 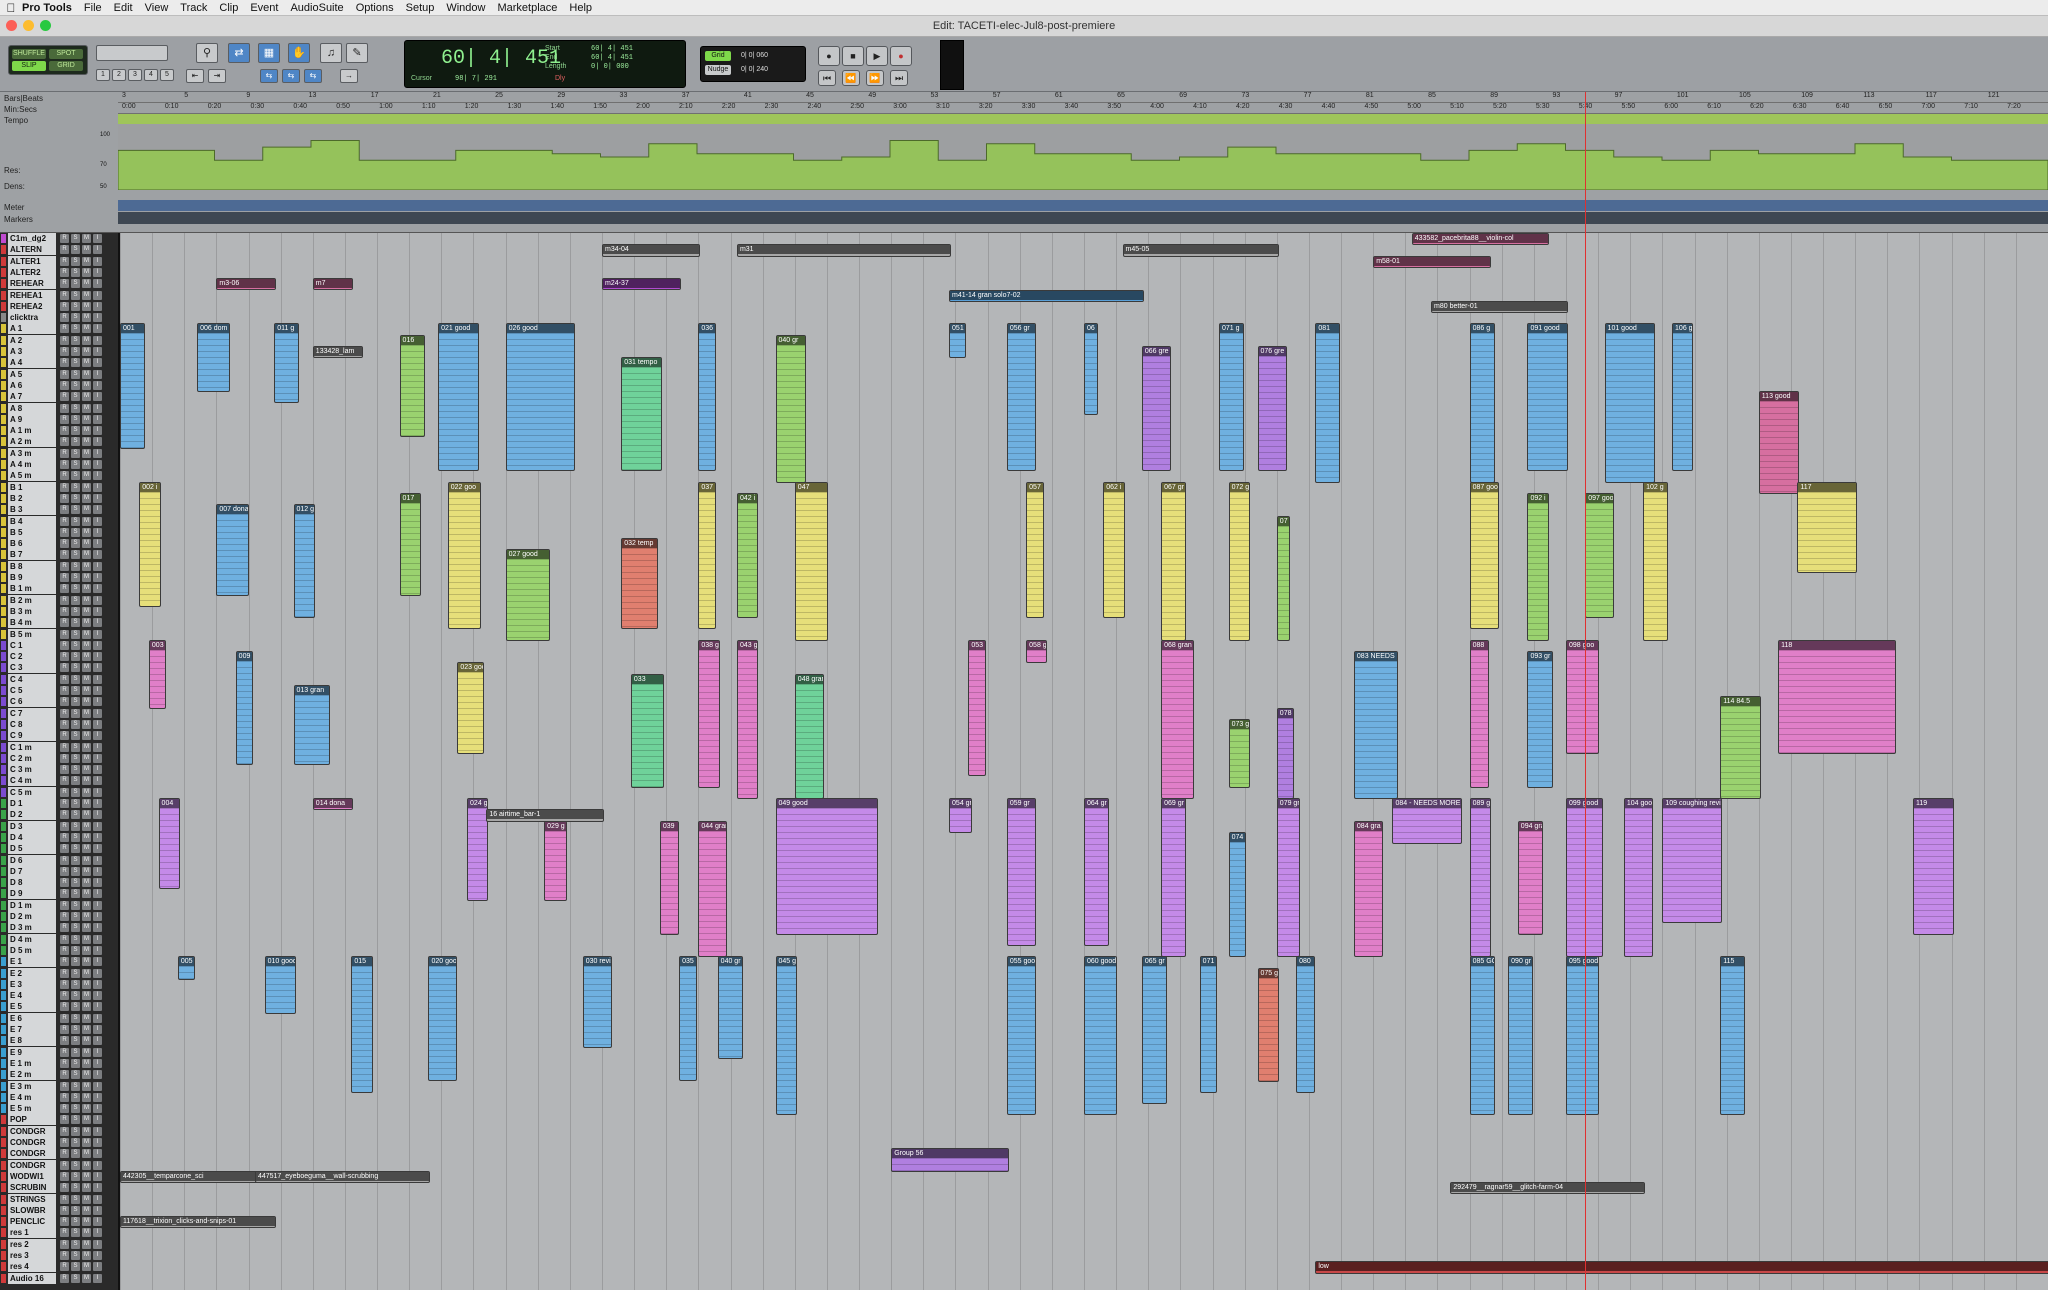 What do you see at coordinates (59, 329) in the screenshot?
I see `track-header: A 1 RSMI` at bounding box center [59, 329].